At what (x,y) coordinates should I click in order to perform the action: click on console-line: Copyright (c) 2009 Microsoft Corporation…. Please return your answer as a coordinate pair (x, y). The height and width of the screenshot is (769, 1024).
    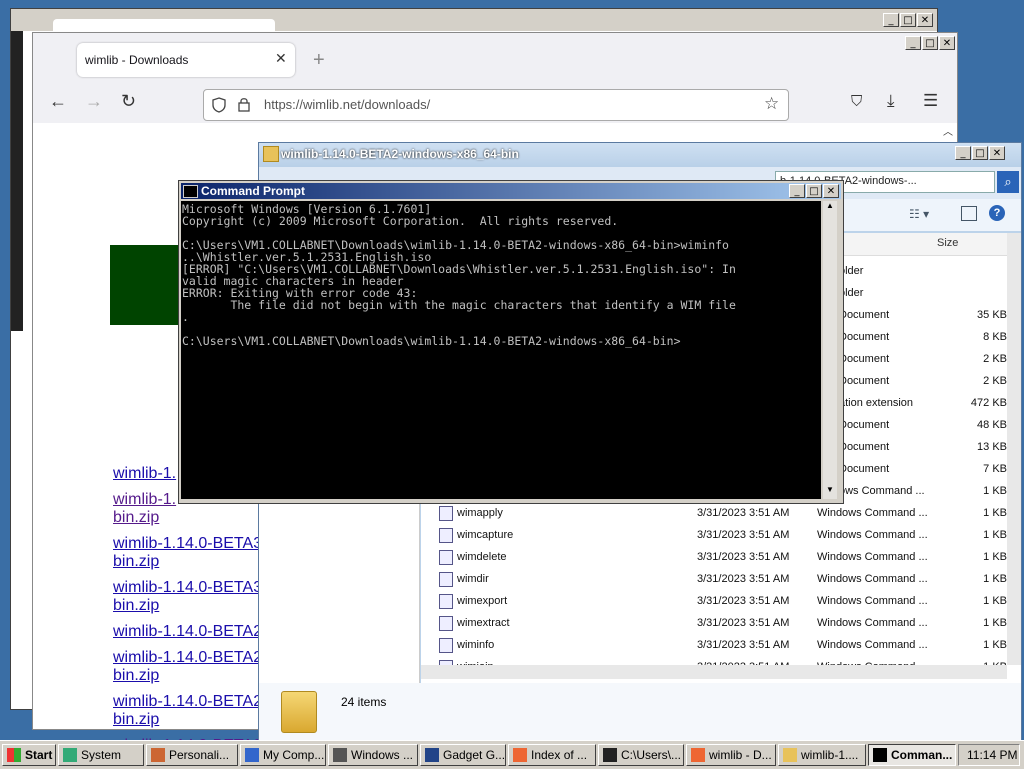
    Looking at the image, I should click on (400, 221).